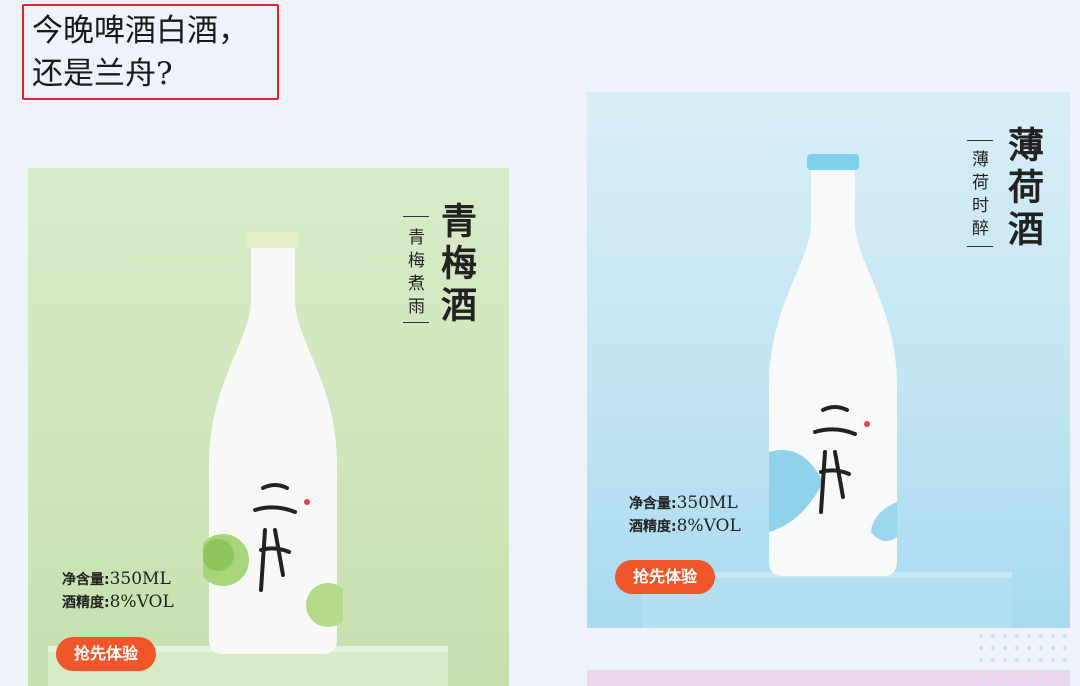 This screenshot has height=686, width=1080. I want to click on headline-line-2: 还是兰舟?, so click(102, 74).